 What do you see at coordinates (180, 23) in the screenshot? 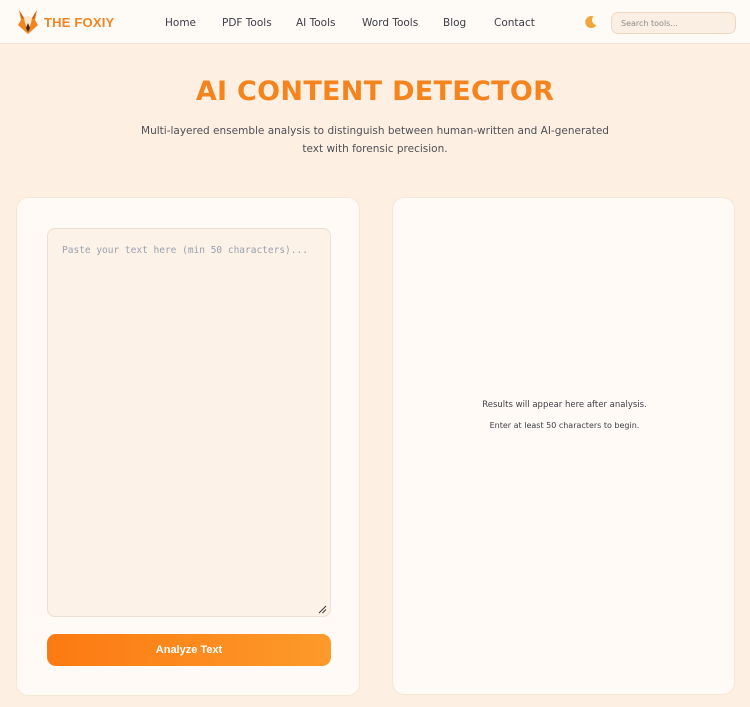
I see `nav-link-home: Home` at bounding box center [180, 23].